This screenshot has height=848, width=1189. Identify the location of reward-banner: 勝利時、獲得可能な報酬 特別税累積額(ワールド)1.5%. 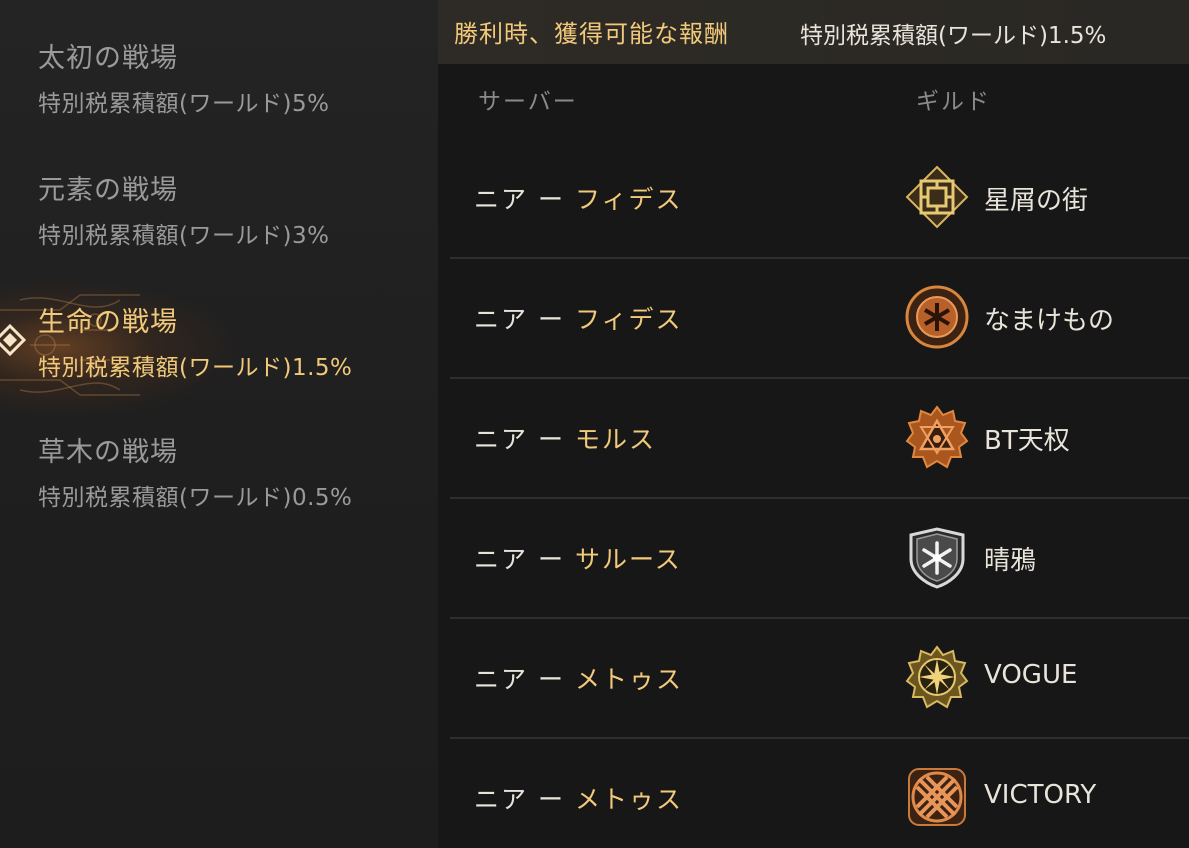
(813, 32).